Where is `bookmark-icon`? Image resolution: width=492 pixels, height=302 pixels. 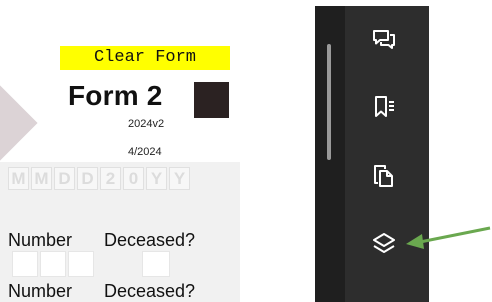 bookmark-icon is located at coordinates (384, 106).